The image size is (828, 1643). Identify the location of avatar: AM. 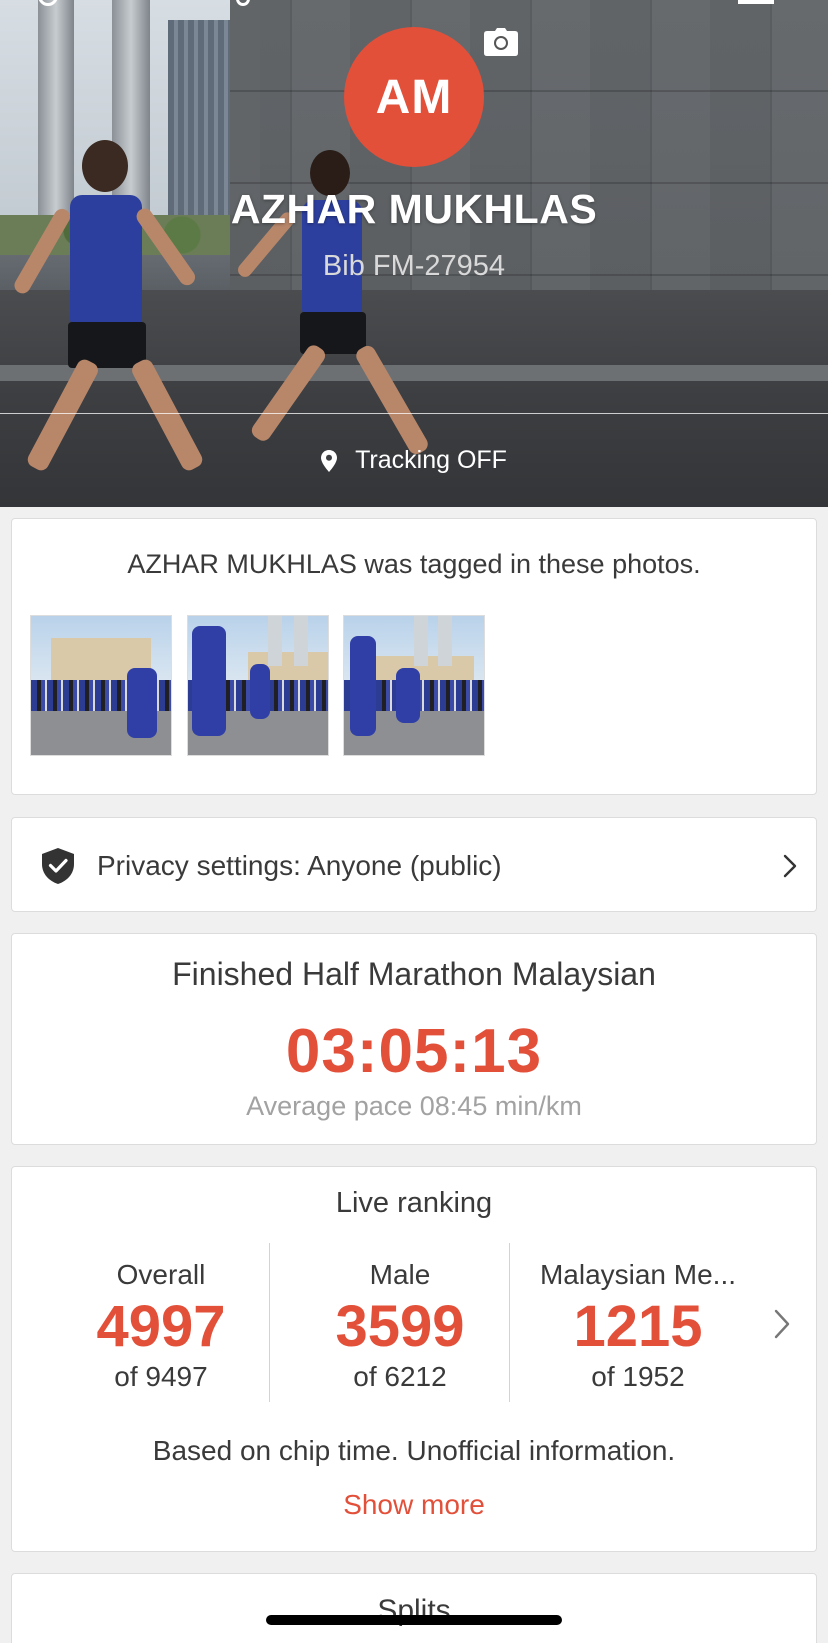
(414, 97).